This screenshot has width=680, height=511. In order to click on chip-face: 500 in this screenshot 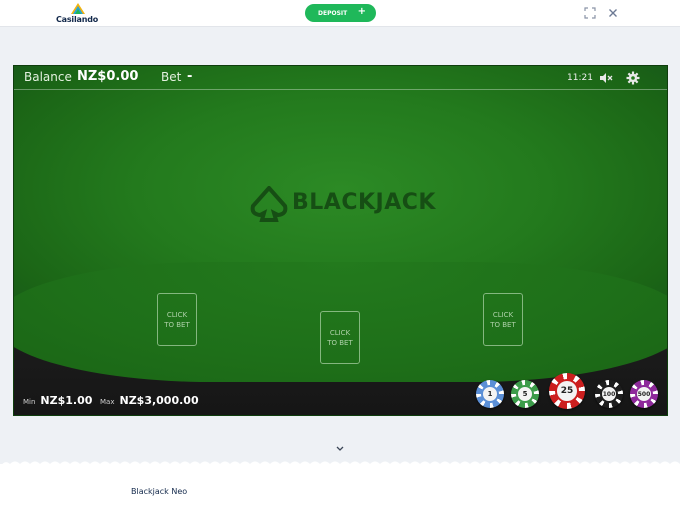, I will do `click(644, 394)`.